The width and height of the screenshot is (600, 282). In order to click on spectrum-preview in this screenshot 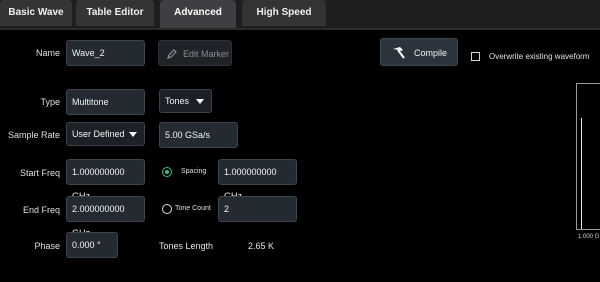, I will do `click(588, 156)`.